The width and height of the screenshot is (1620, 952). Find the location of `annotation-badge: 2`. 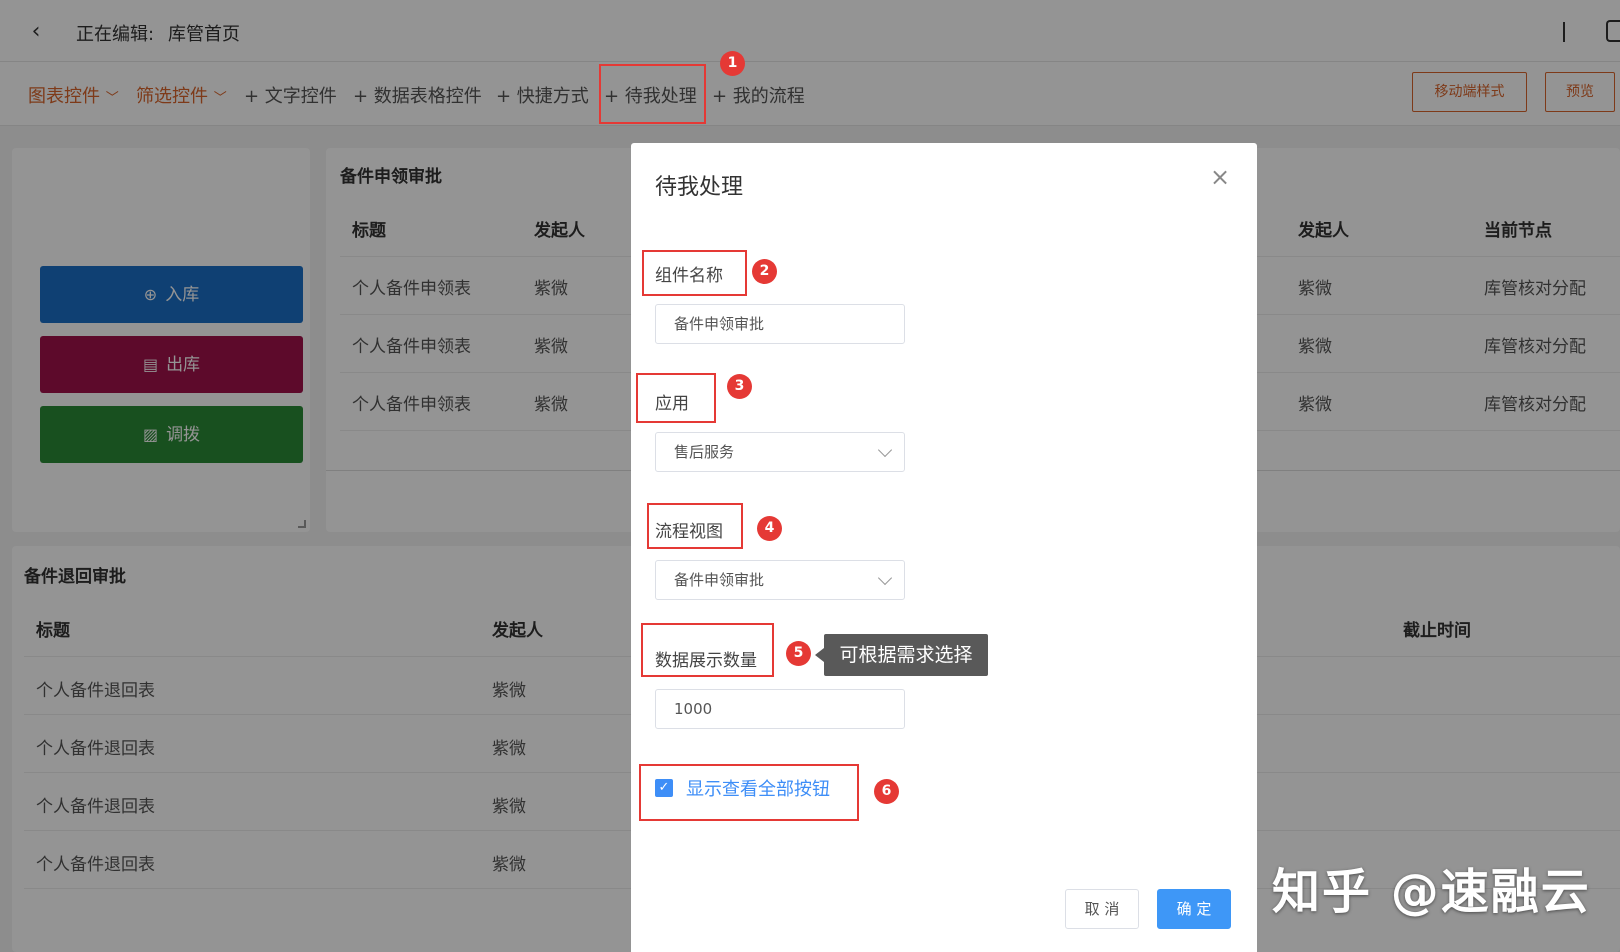

annotation-badge: 2 is located at coordinates (764, 271).